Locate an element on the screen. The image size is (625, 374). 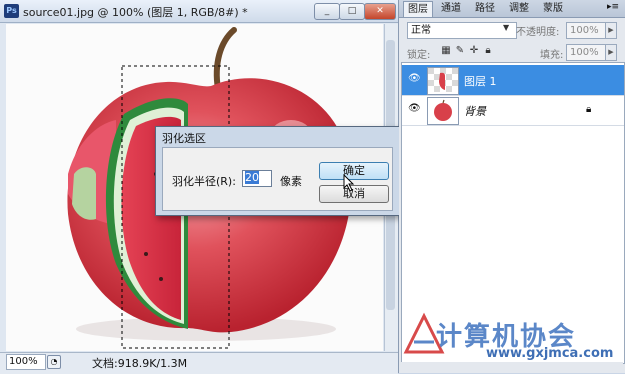
layer-row-1: 👁︎ 图层 1 is located at coordinates (513, 80).